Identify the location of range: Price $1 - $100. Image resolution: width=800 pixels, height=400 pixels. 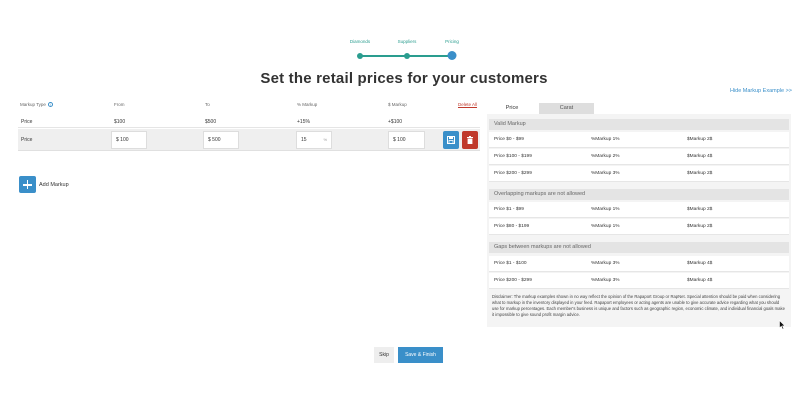
(510, 263).